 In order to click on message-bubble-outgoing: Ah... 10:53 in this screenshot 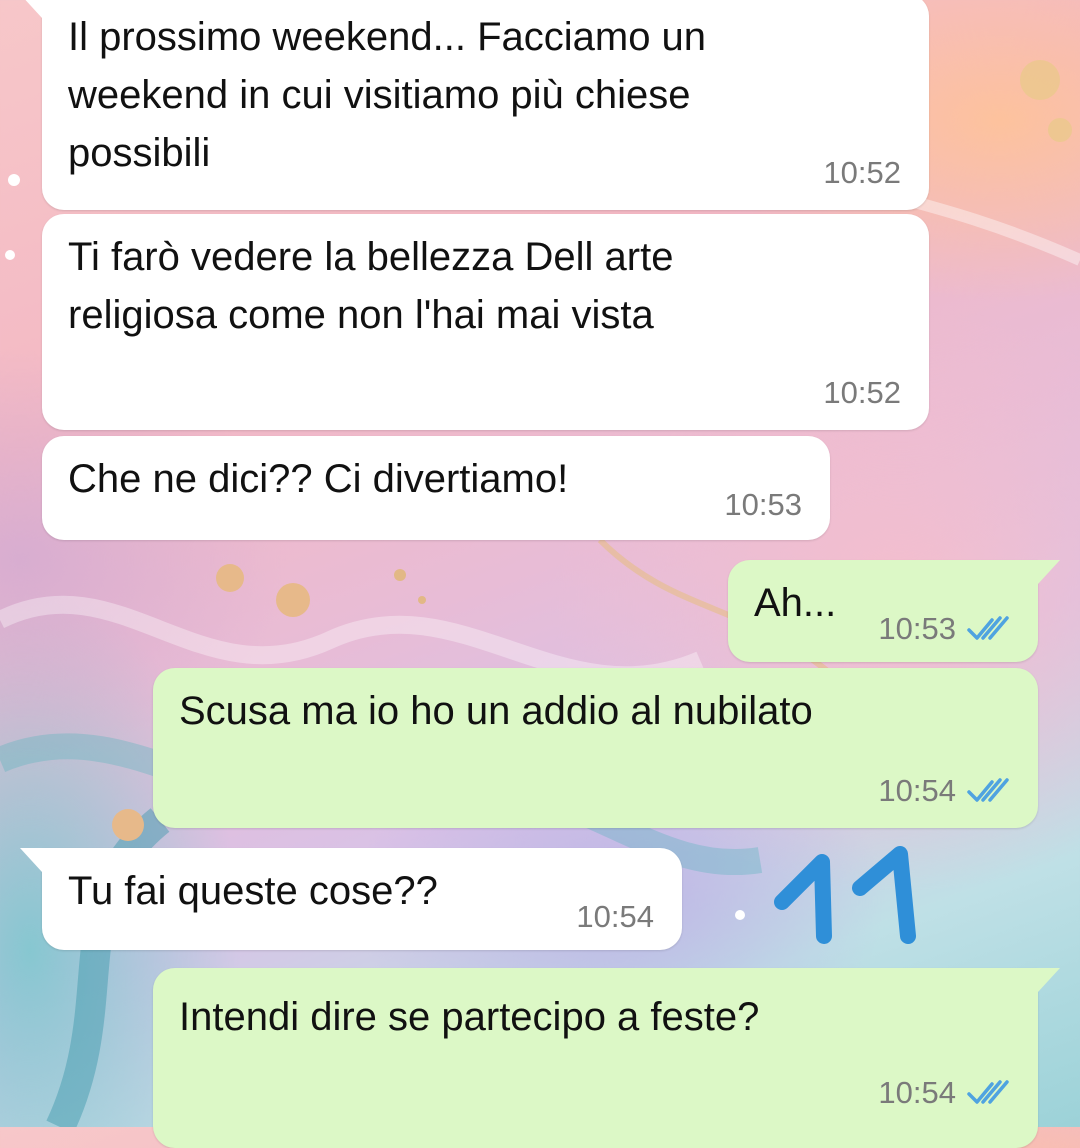, I will do `click(894, 611)`.